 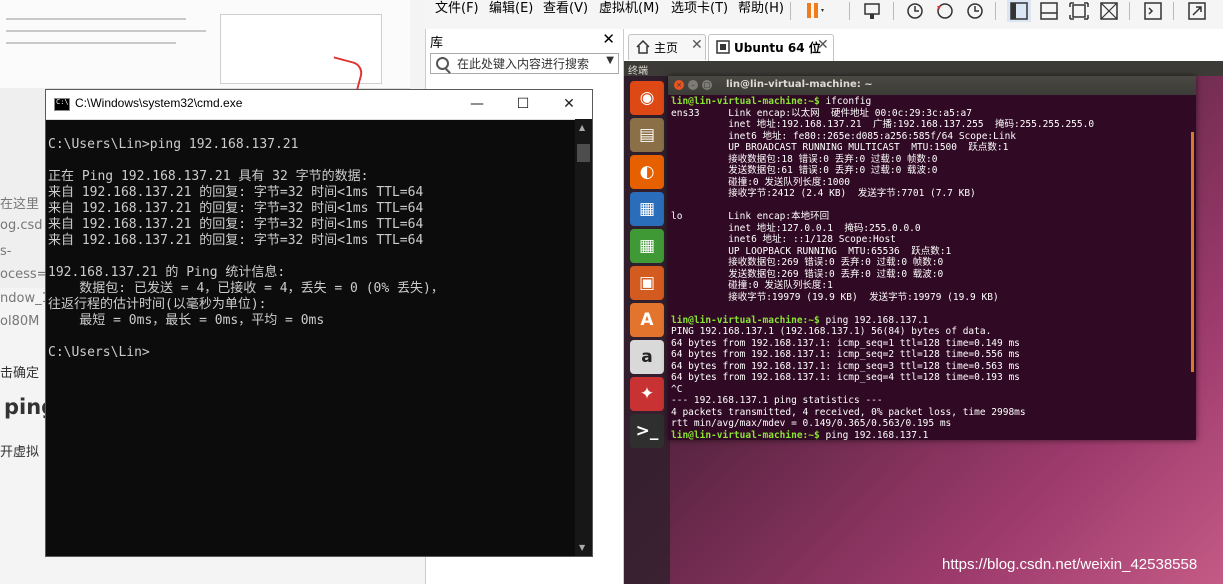 What do you see at coordinates (582, 127) in the screenshot?
I see `scroll-up-icon: ▲` at bounding box center [582, 127].